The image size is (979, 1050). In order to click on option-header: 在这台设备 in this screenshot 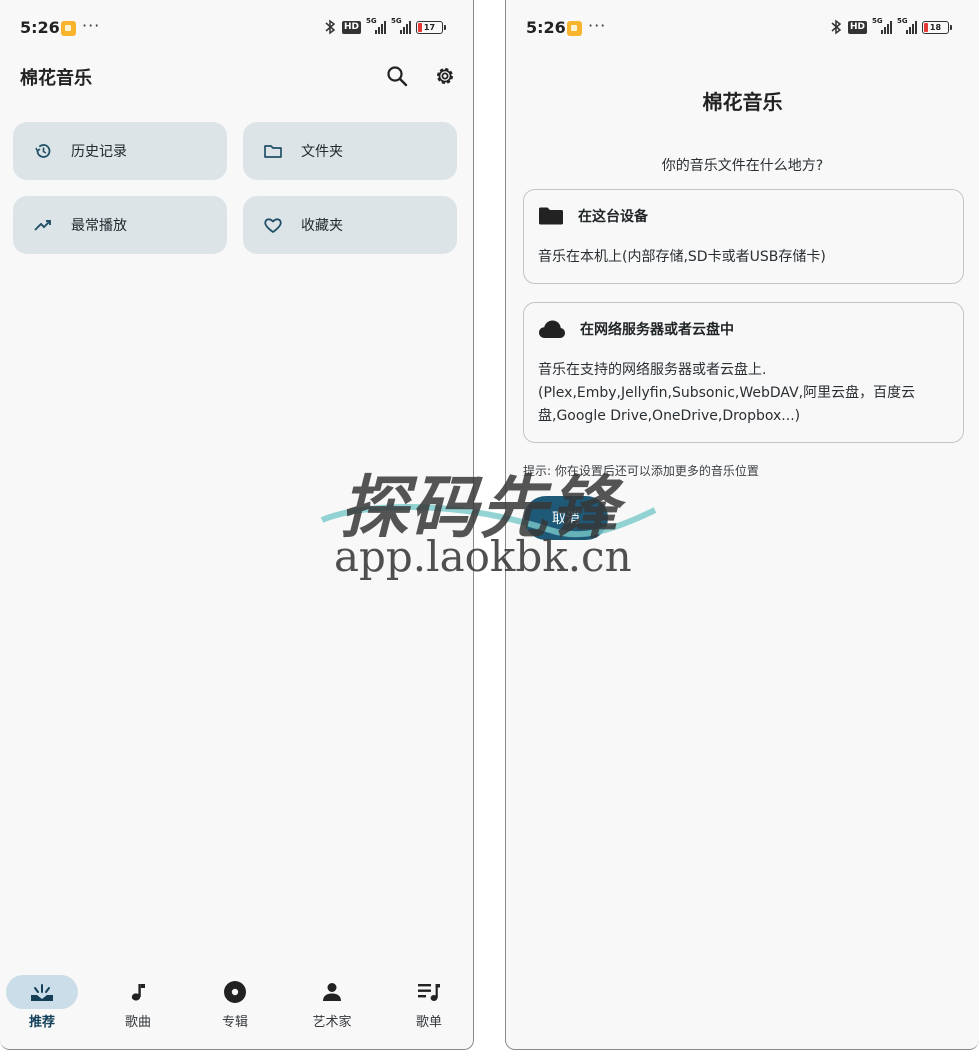, I will do `click(593, 216)`.